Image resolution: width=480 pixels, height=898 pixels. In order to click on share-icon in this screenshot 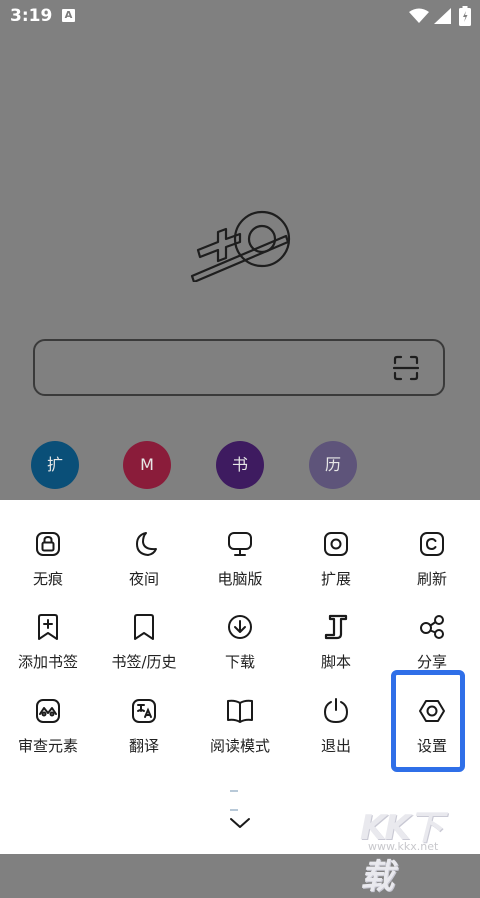, I will do `click(432, 627)`.